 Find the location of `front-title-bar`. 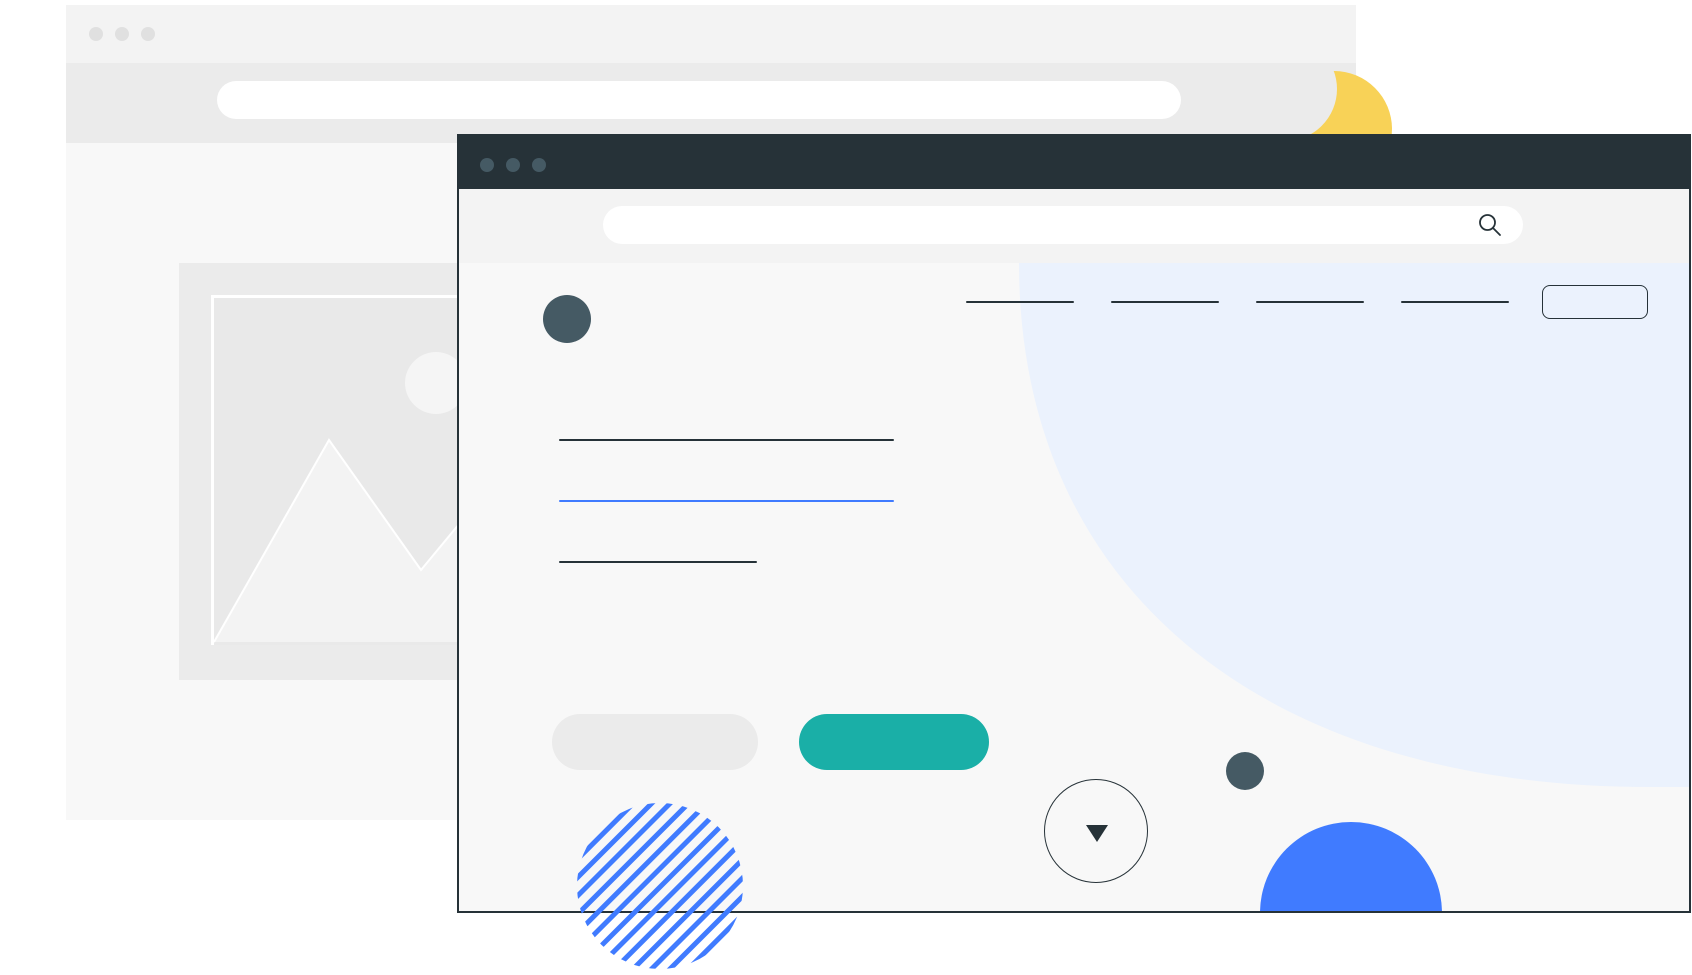

front-title-bar is located at coordinates (1074, 162).